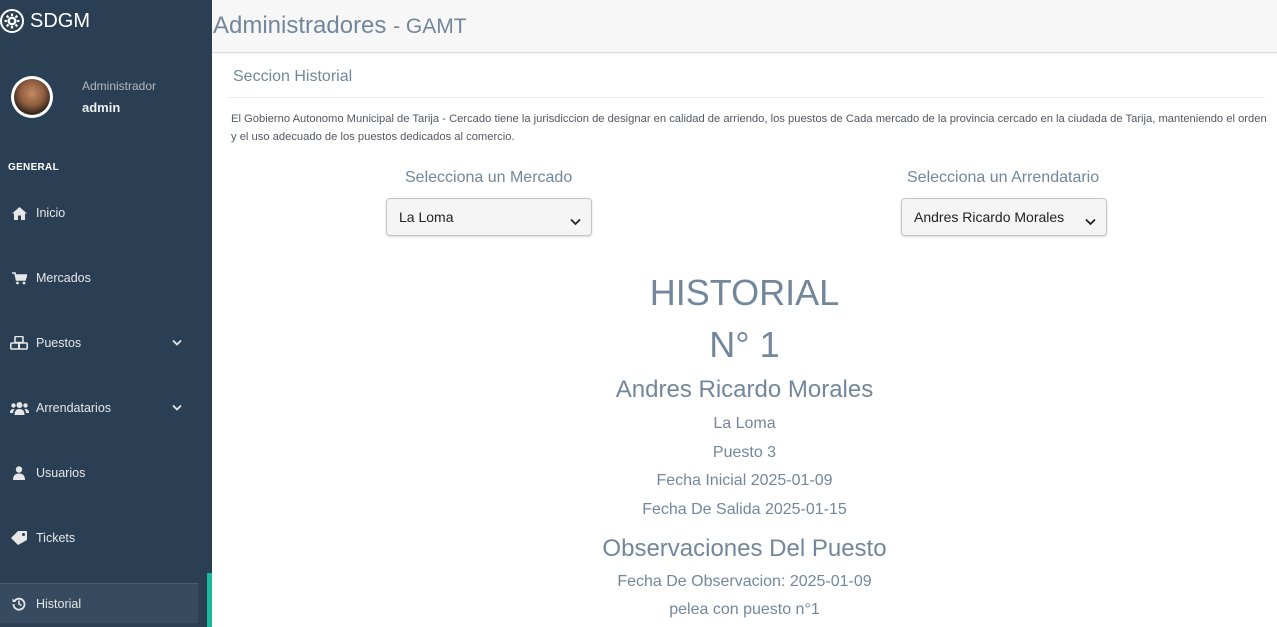 The width and height of the screenshot is (1277, 627). I want to click on tenant-select-label: Selecciona un Arrendatario, so click(1003, 177).